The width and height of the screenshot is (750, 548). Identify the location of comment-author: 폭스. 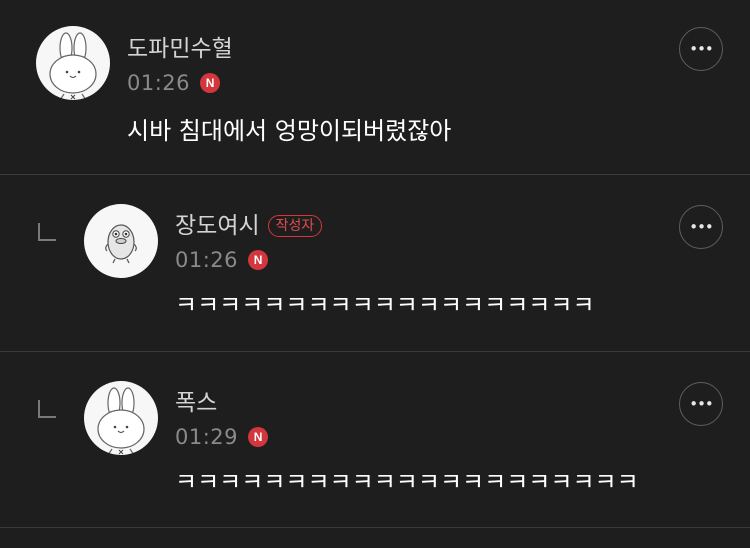
(196, 403).